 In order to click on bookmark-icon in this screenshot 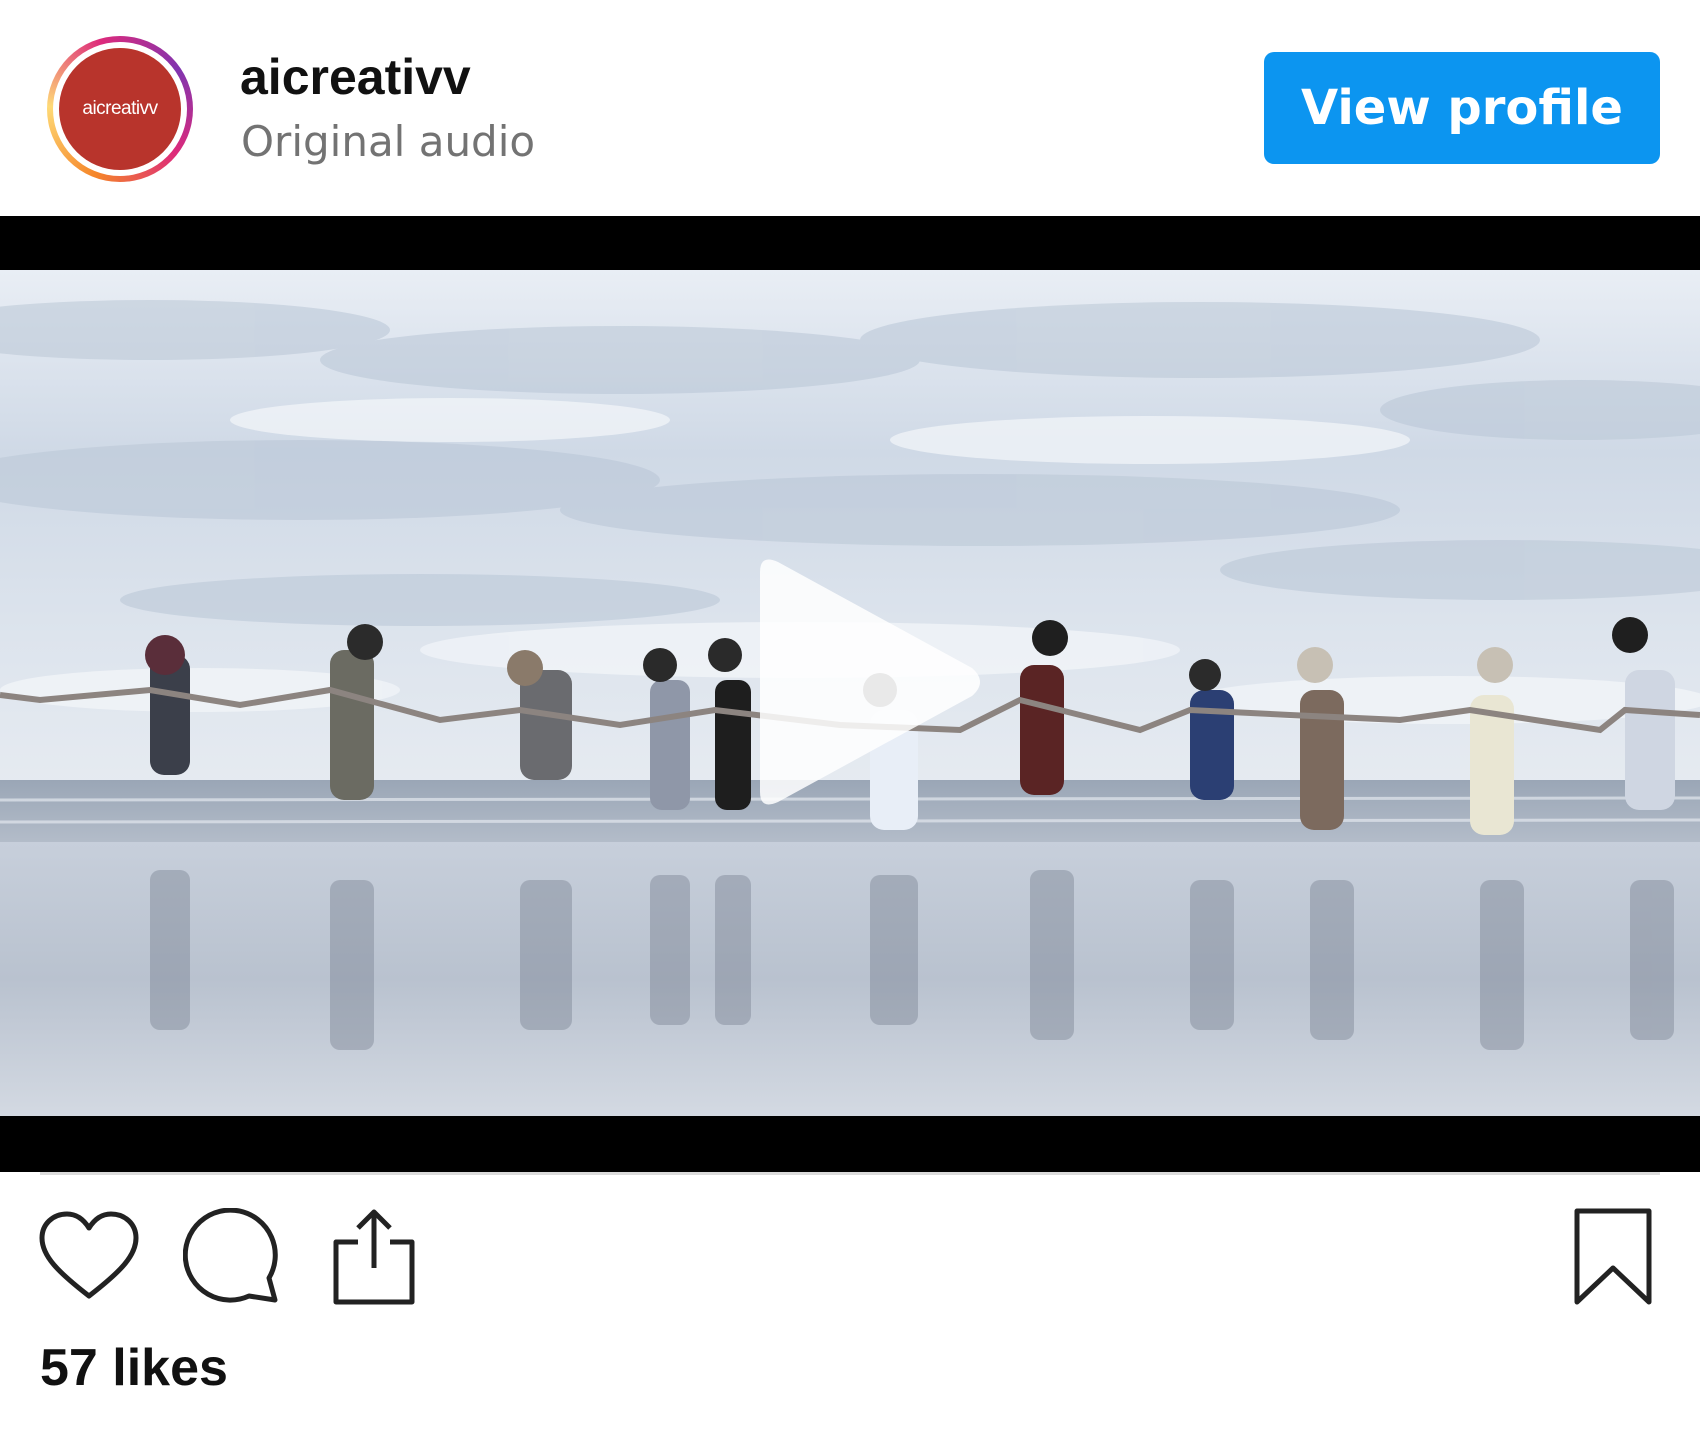, I will do `click(1613, 1256)`.